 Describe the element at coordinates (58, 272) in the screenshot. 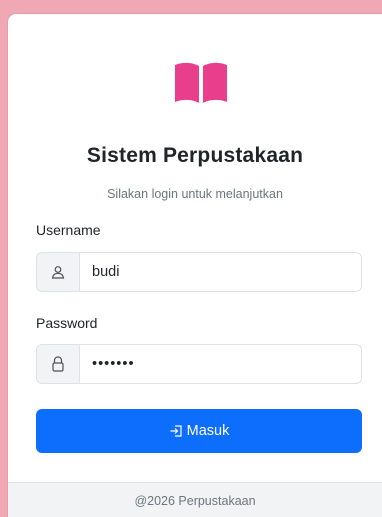

I see `user-icon` at that location.